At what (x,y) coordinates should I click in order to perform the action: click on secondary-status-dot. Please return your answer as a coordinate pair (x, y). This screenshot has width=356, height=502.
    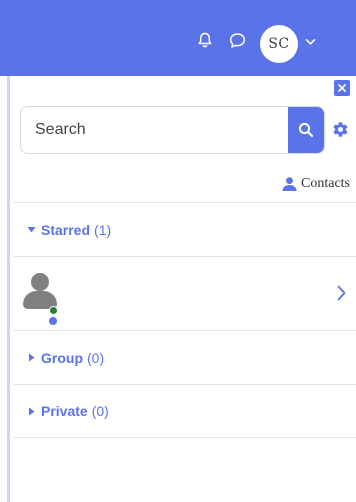
    Looking at the image, I should click on (53, 320).